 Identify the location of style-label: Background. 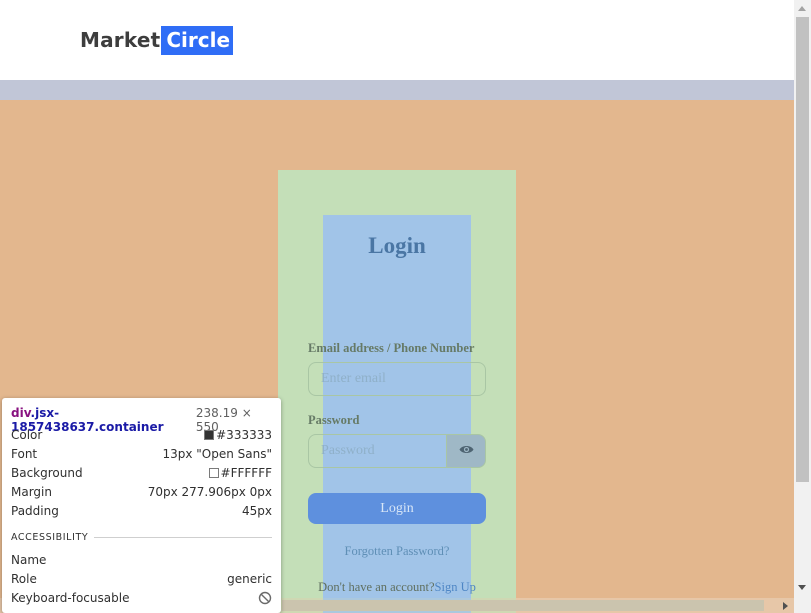
(47, 473).